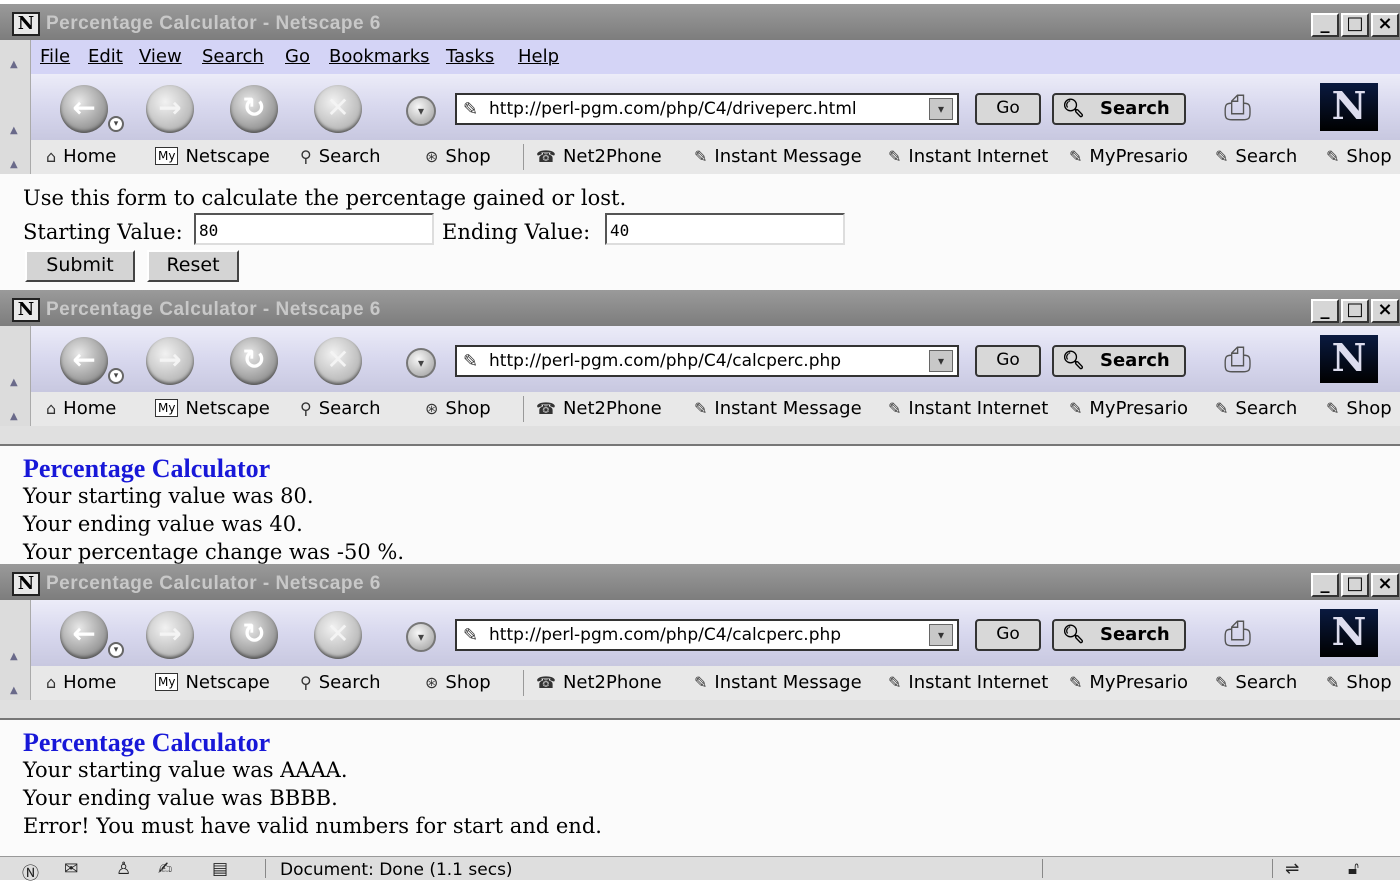 The image size is (1400, 884). What do you see at coordinates (725, 229) in the screenshot?
I see `ending-value-input` at bounding box center [725, 229].